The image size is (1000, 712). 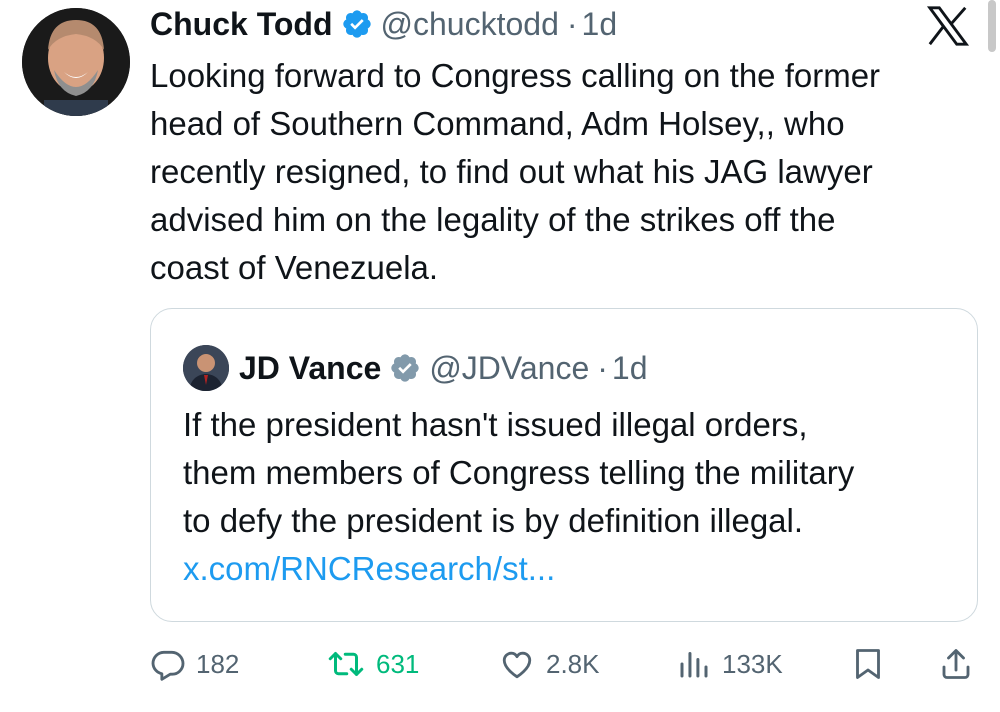 I want to click on scrollbar-thumb, so click(x=992, y=26).